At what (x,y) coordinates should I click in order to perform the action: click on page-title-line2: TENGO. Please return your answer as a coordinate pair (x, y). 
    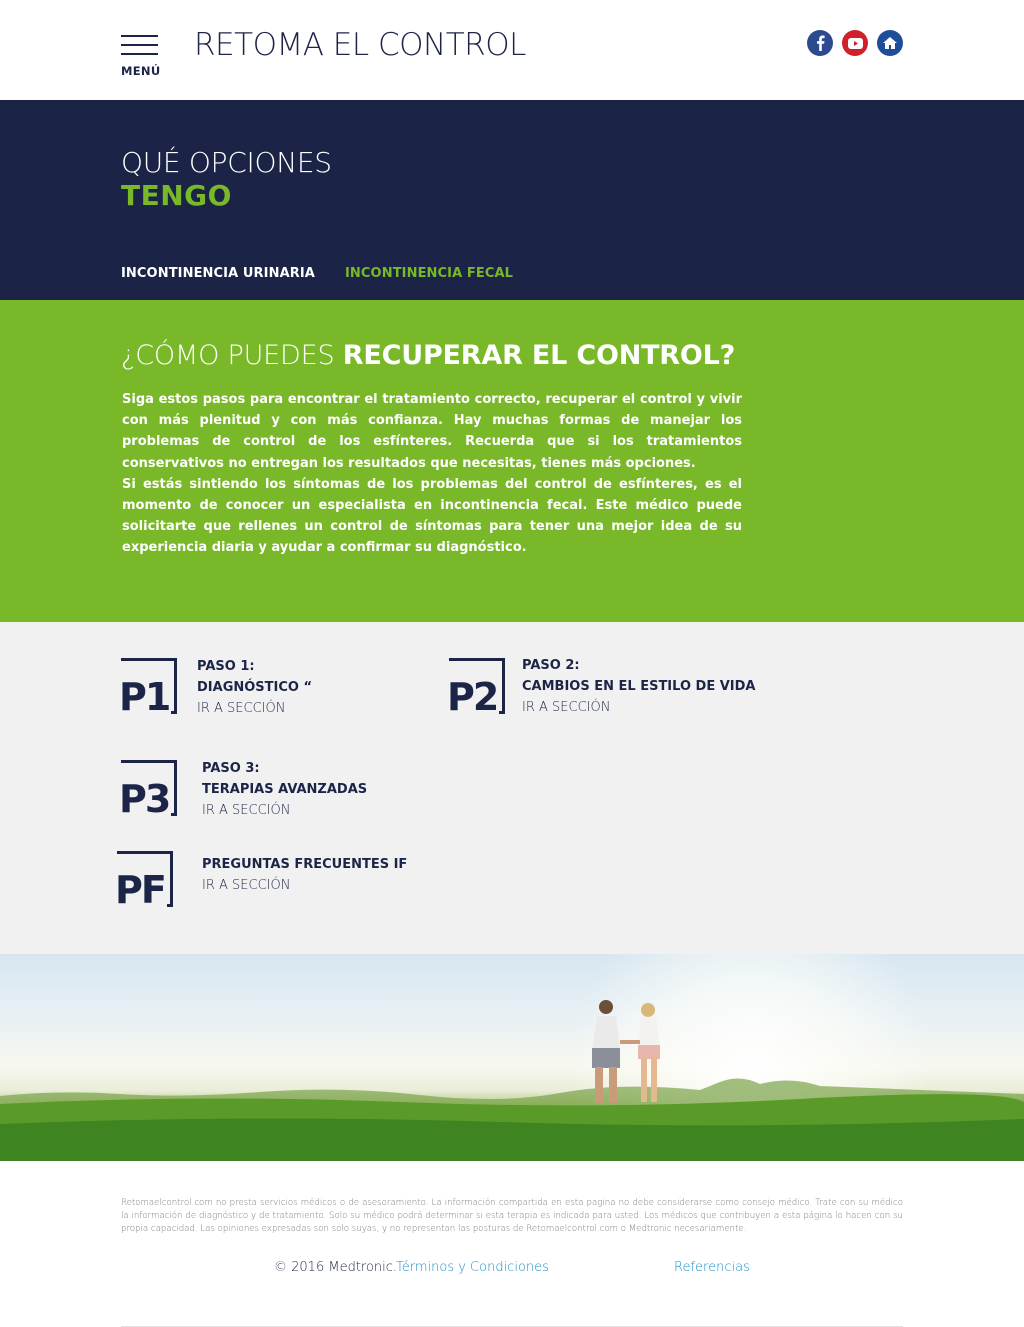
    Looking at the image, I should click on (176, 195).